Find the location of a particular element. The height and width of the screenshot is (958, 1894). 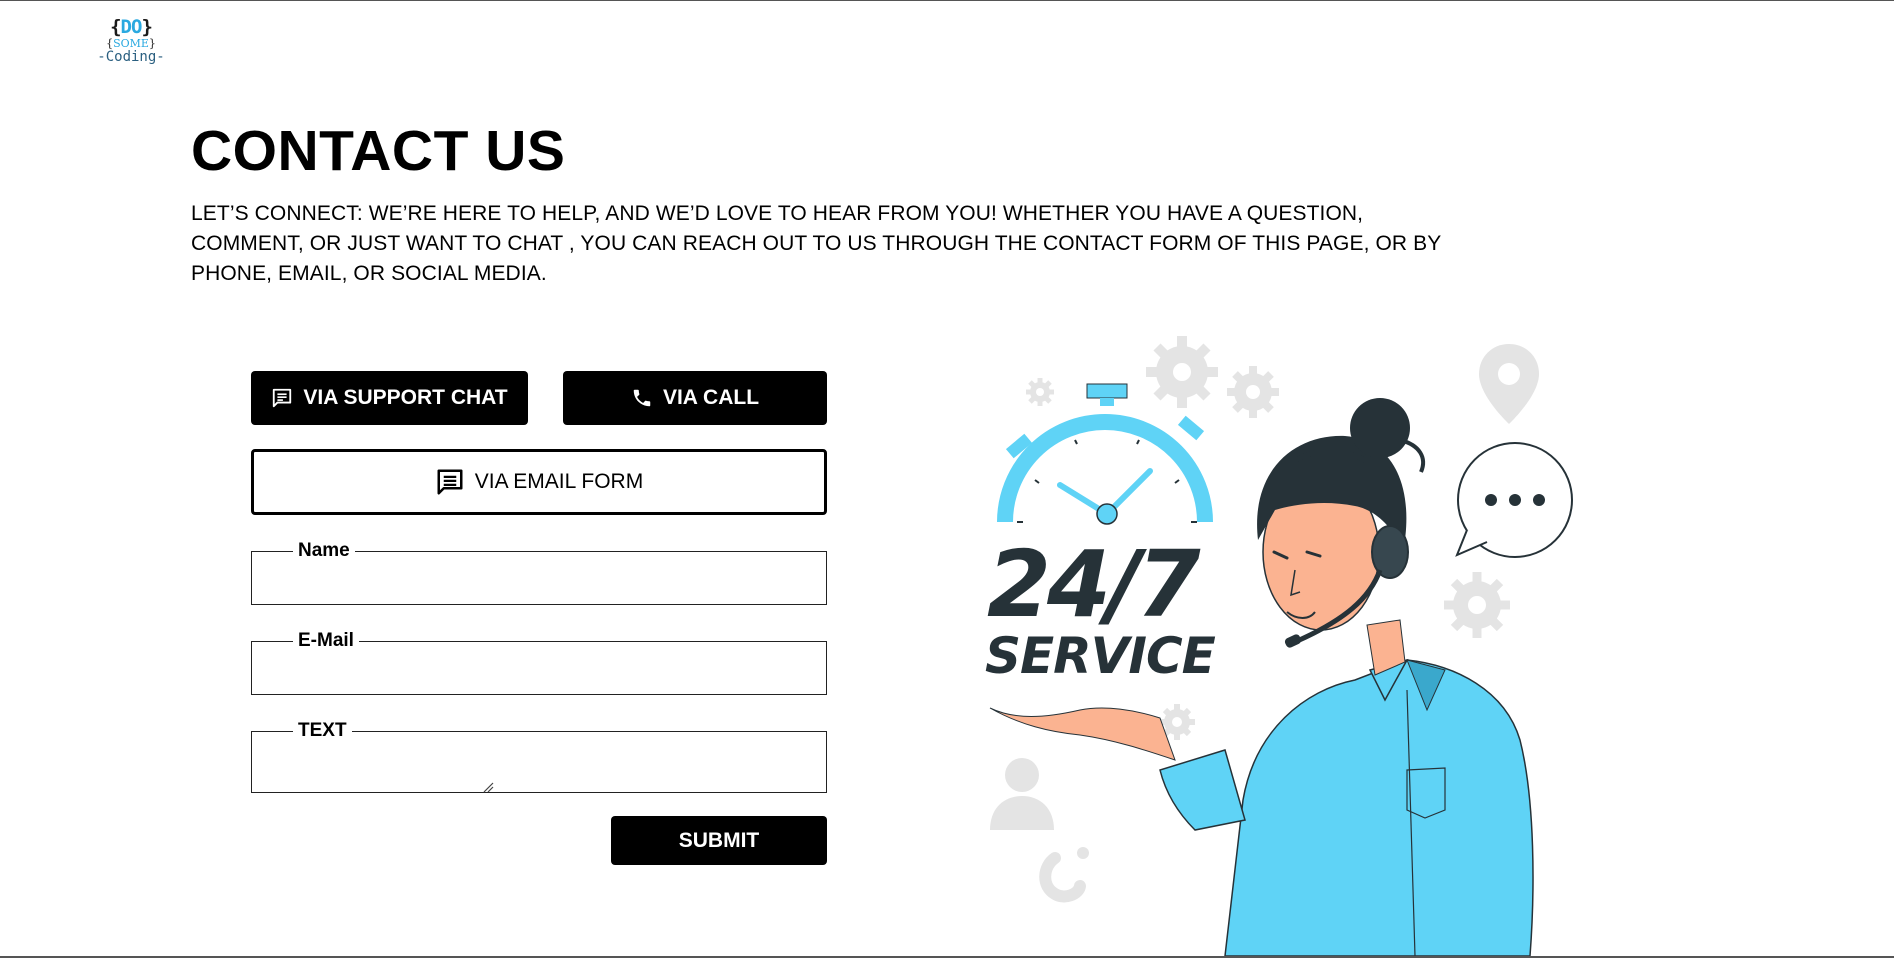

text-label: TEXT is located at coordinates (322, 730).